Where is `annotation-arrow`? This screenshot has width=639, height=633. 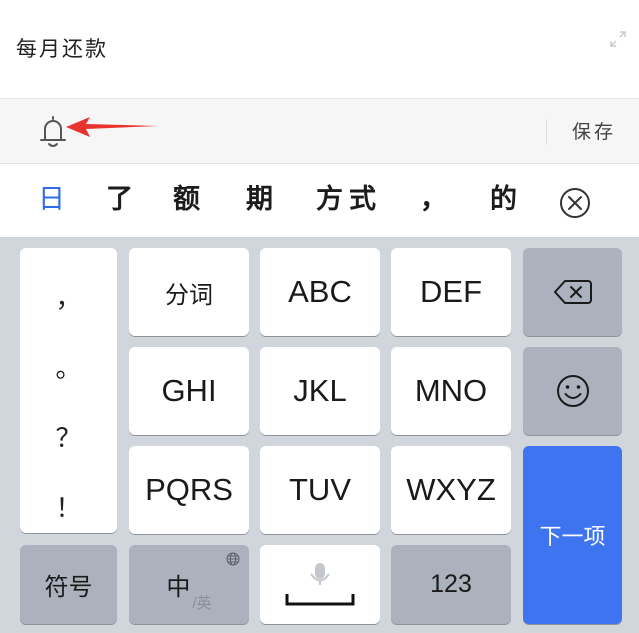 annotation-arrow is located at coordinates (112, 127).